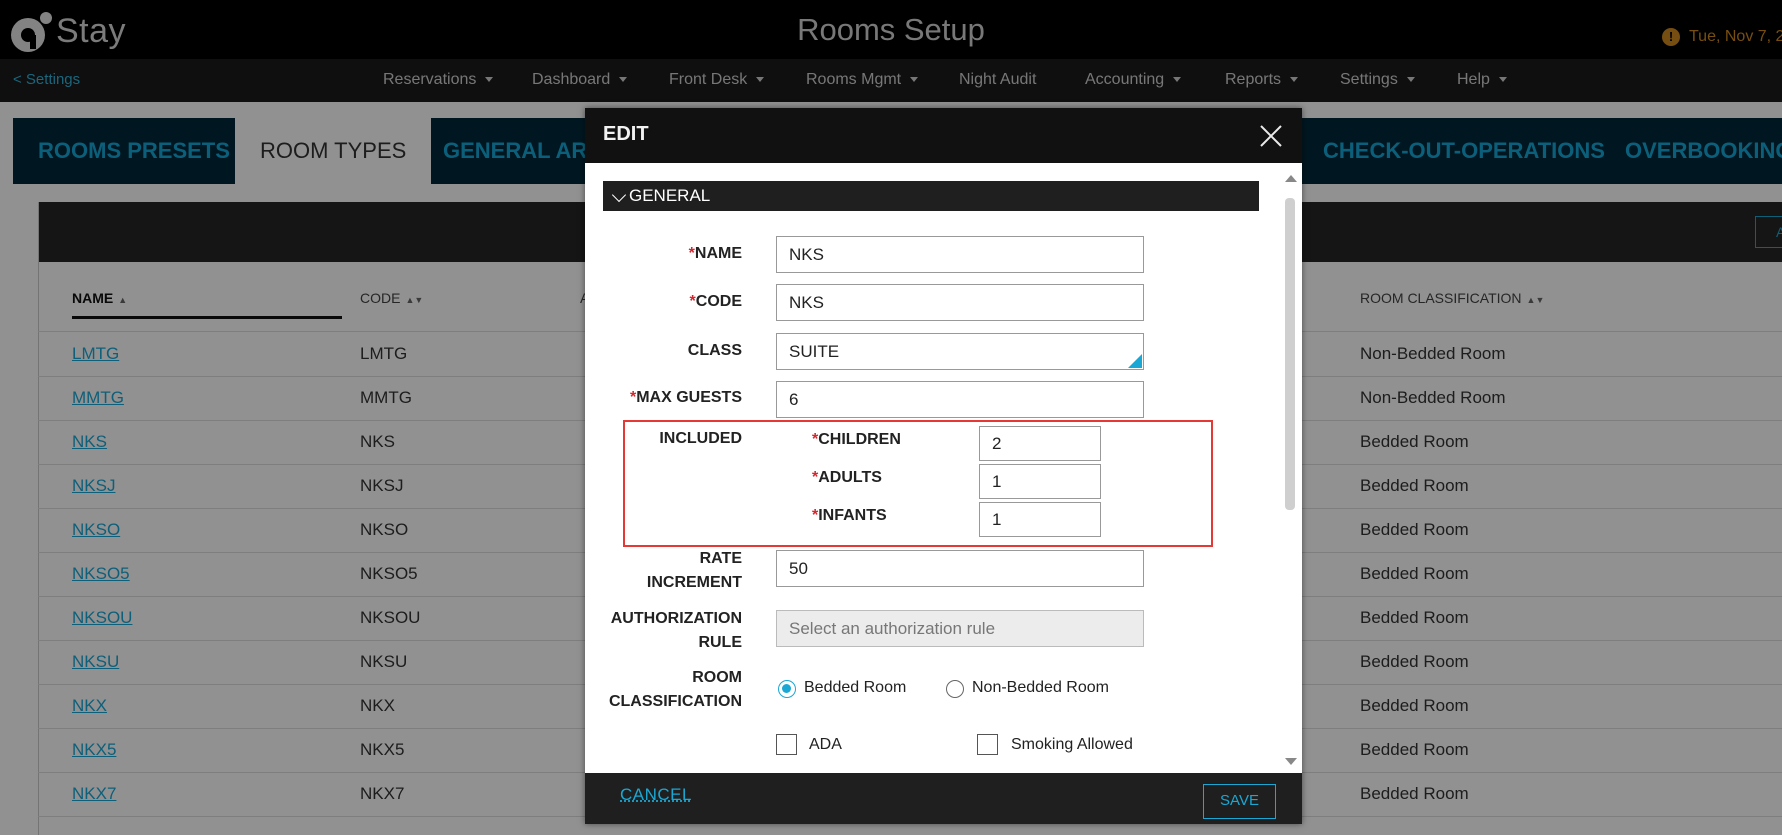 The height and width of the screenshot is (835, 1782). I want to click on bedded-room-label: Bedded Room, so click(855, 688).